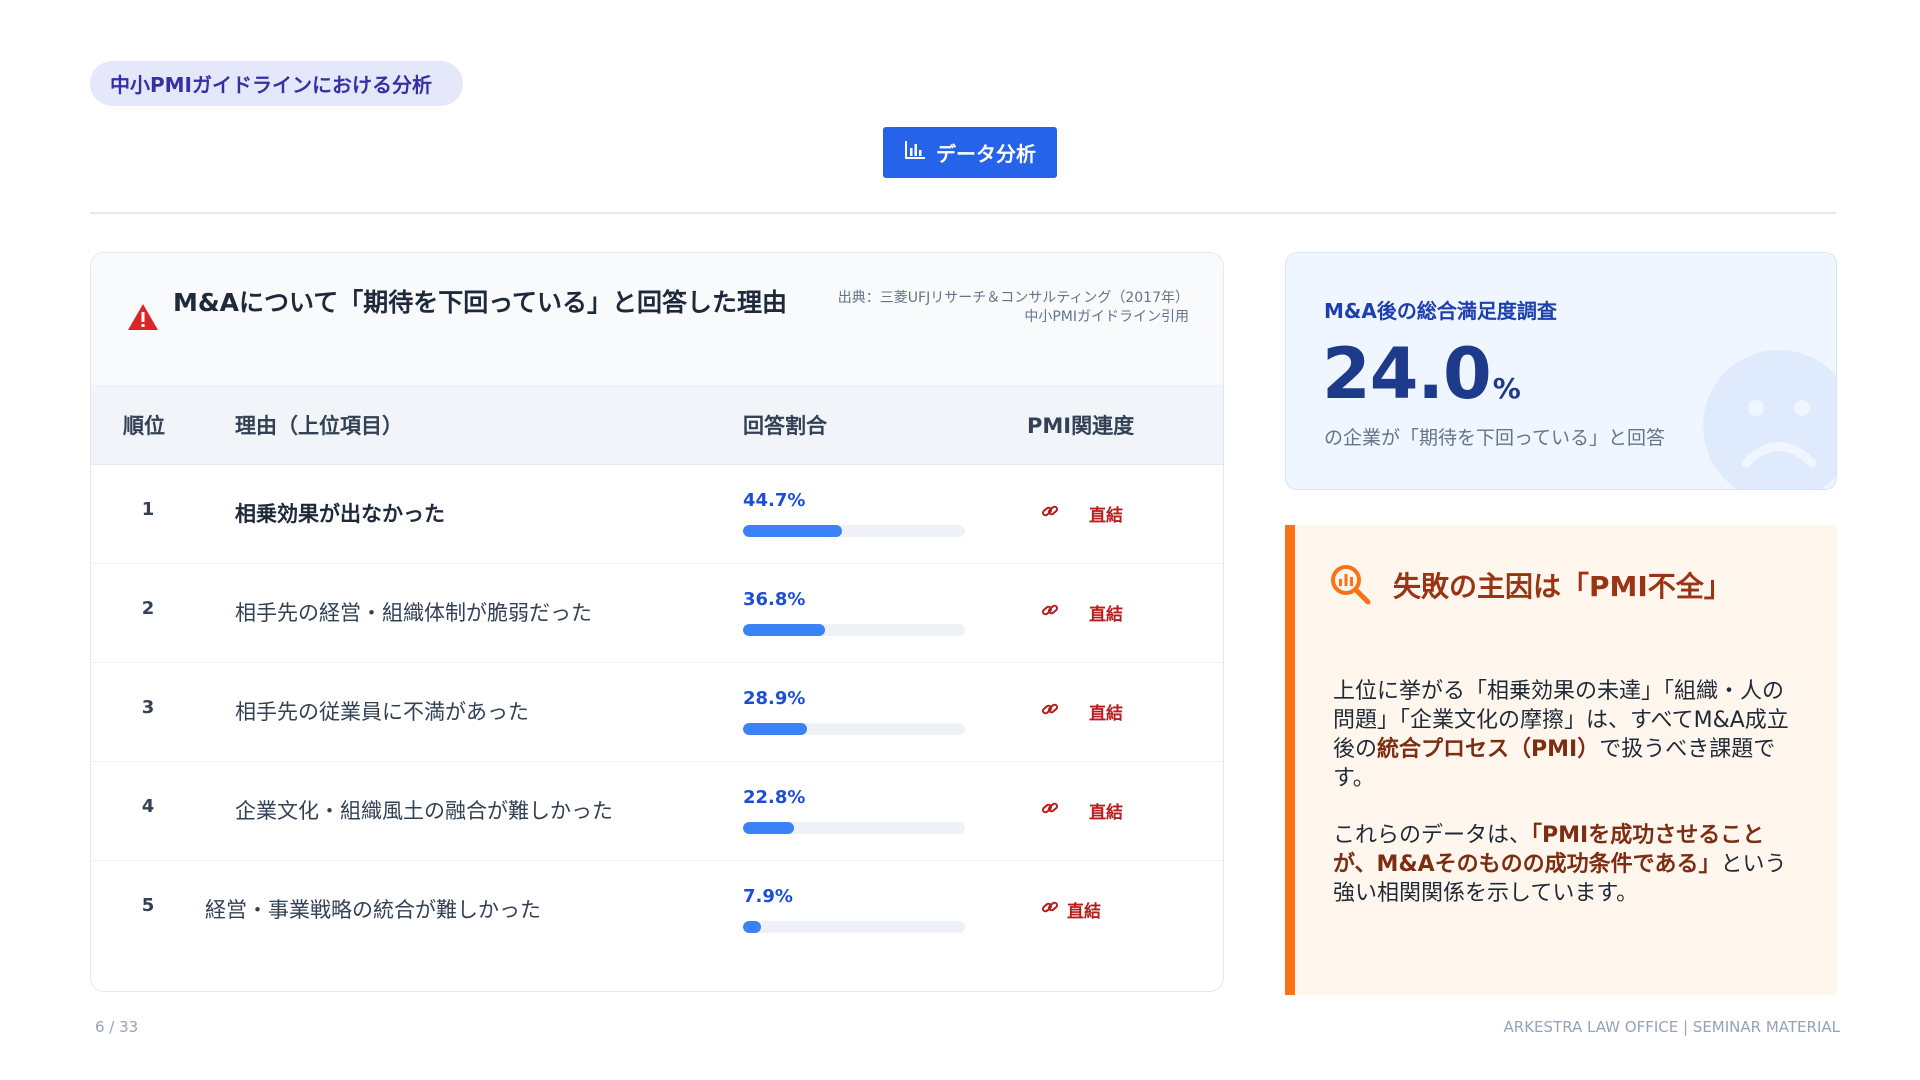 The height and width of the screenshot is (1080, 1920). Describe the element at coordinates (657, 613) in the screenshot. I see `table-row: 2 相手先の経営・組織体制が脆弱だった 36.8% 直結` at that location.